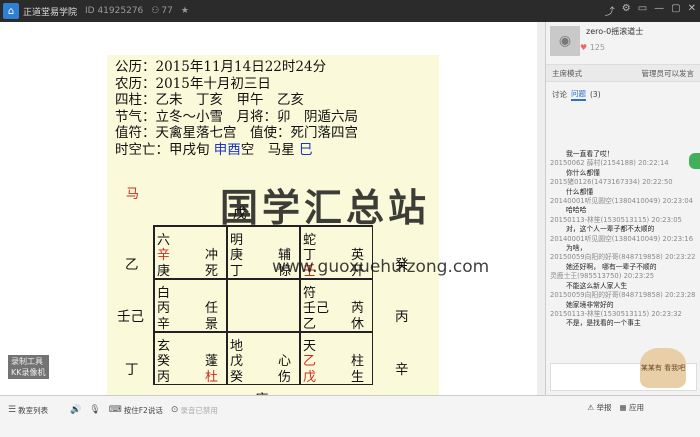  Describe the element at coordinates (11, 11) in the screenshot. I see `home-icon: ⌂` at that location.